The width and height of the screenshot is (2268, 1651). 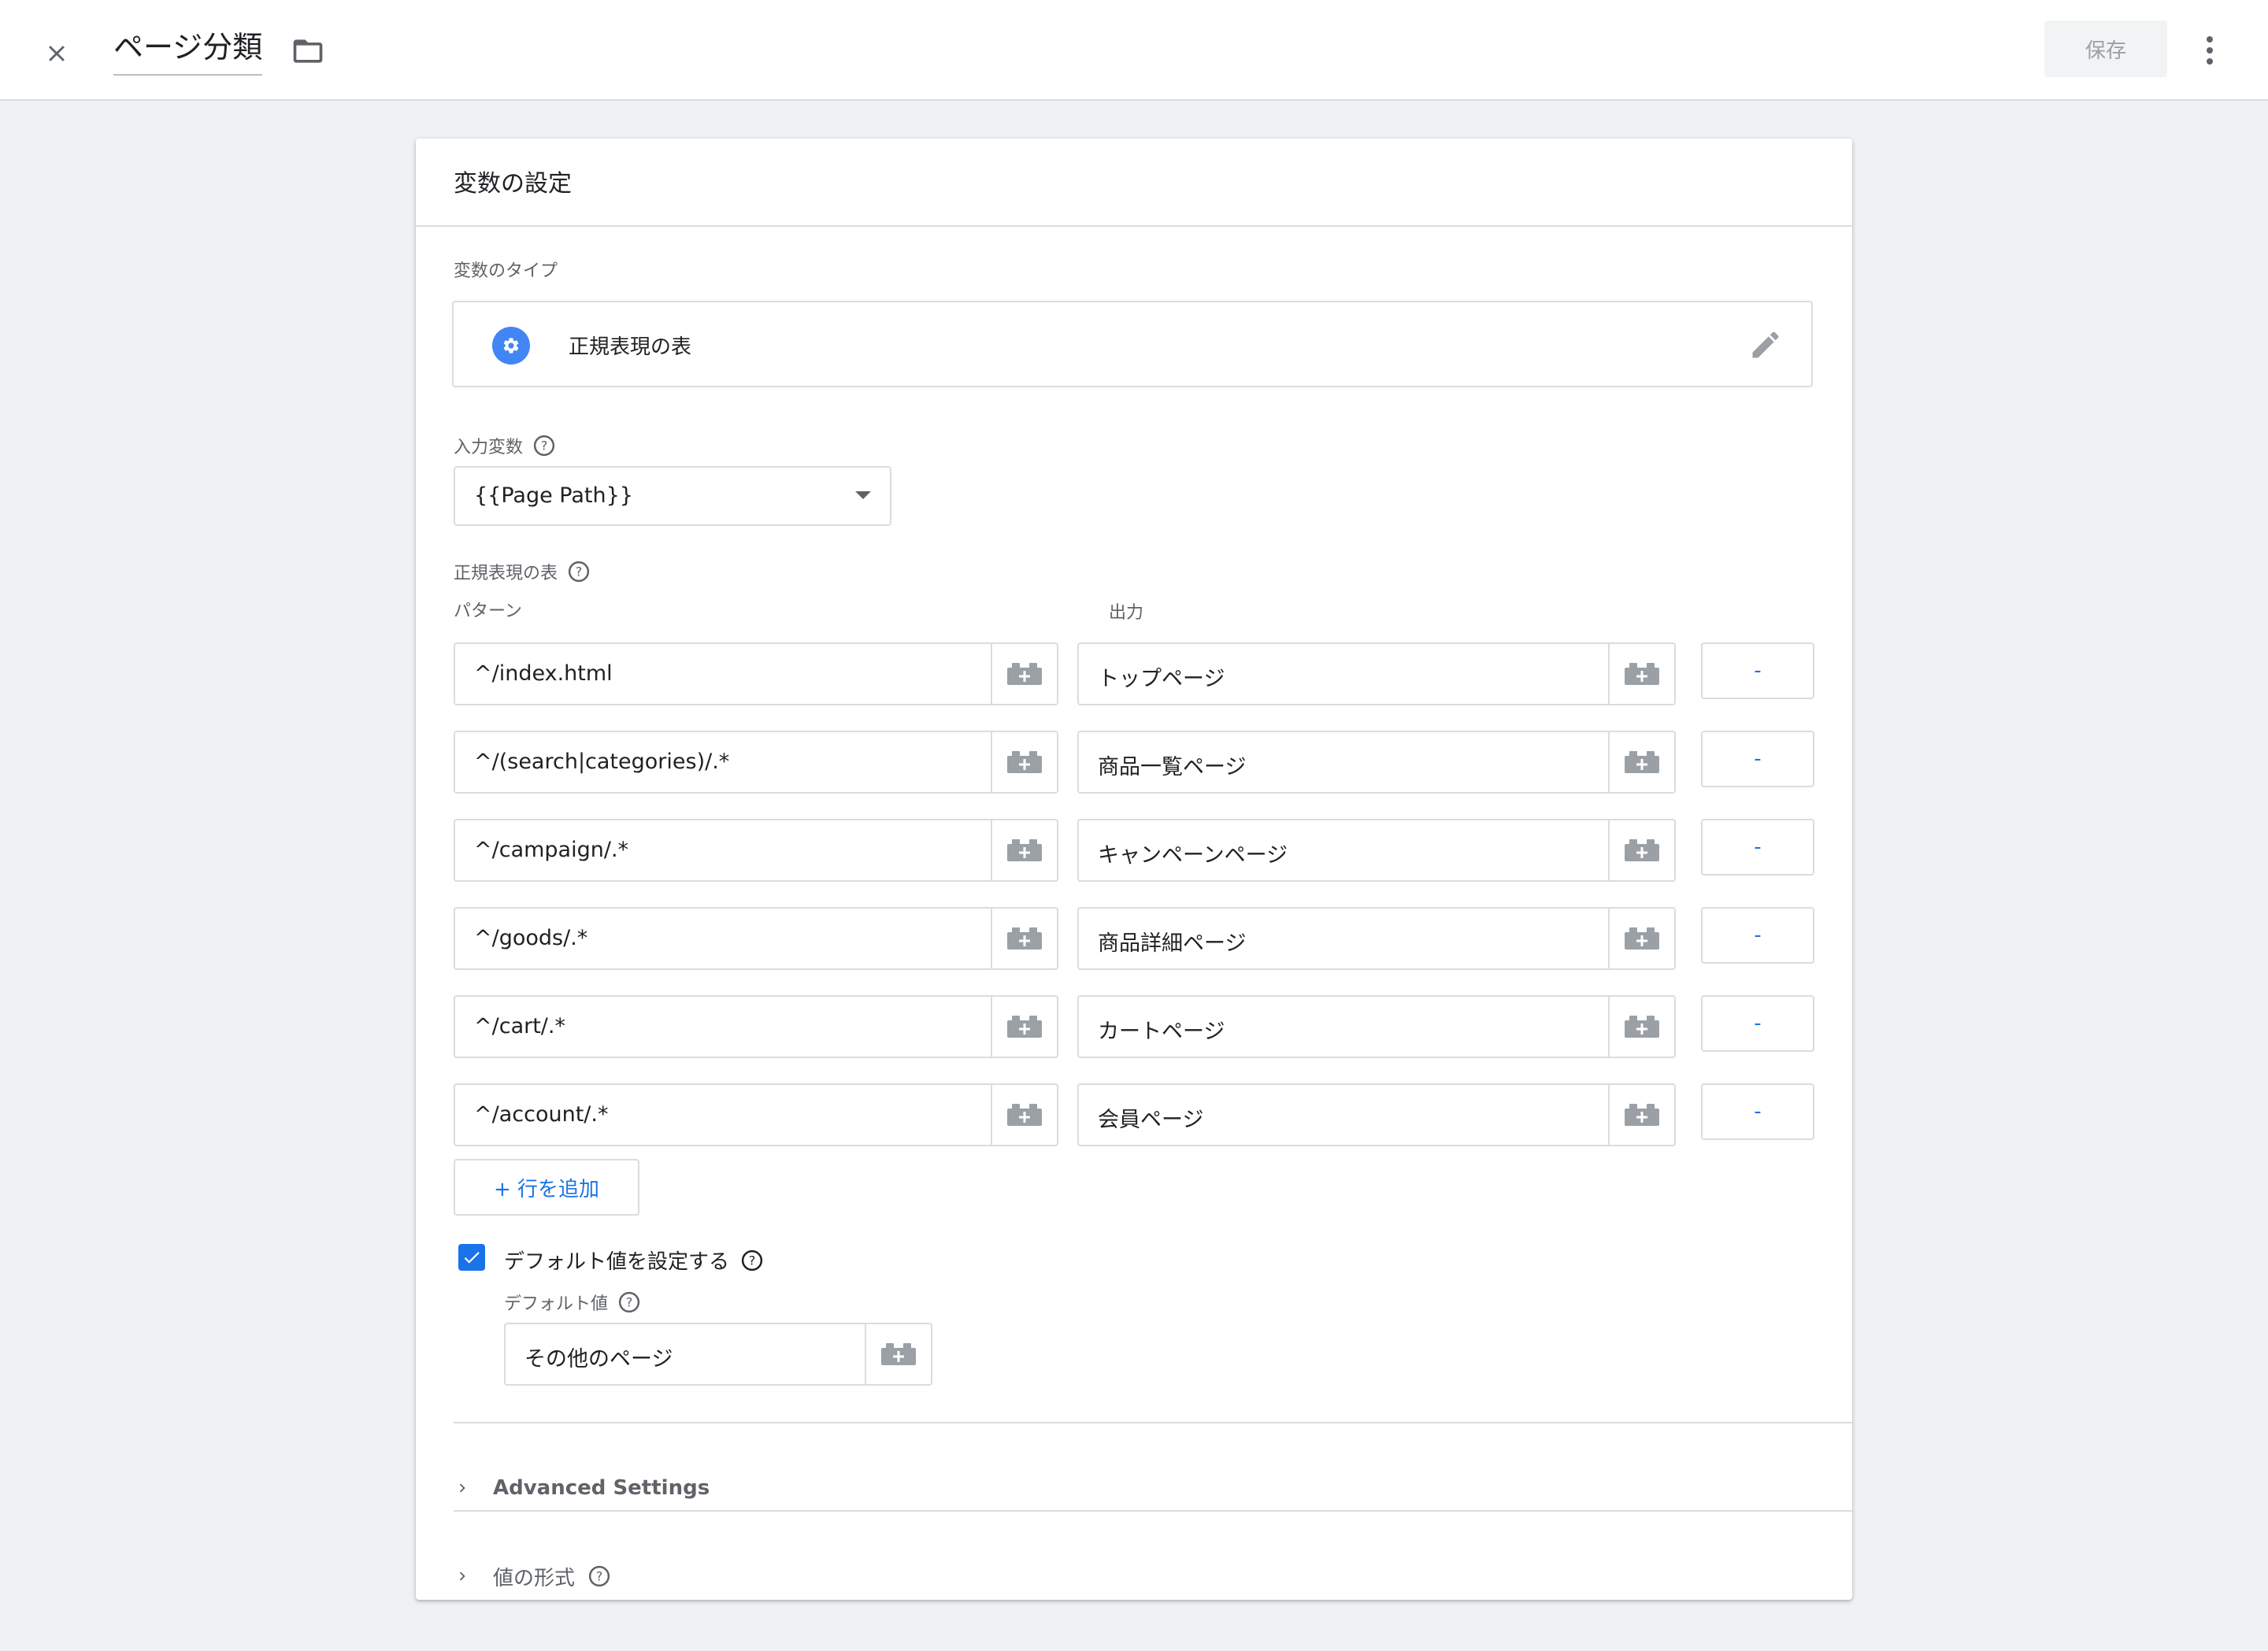 What do you see at coordinates (1376, 673) in the screenshot?
I see `output-input: トップページ` at bounding box center [1376, 673].